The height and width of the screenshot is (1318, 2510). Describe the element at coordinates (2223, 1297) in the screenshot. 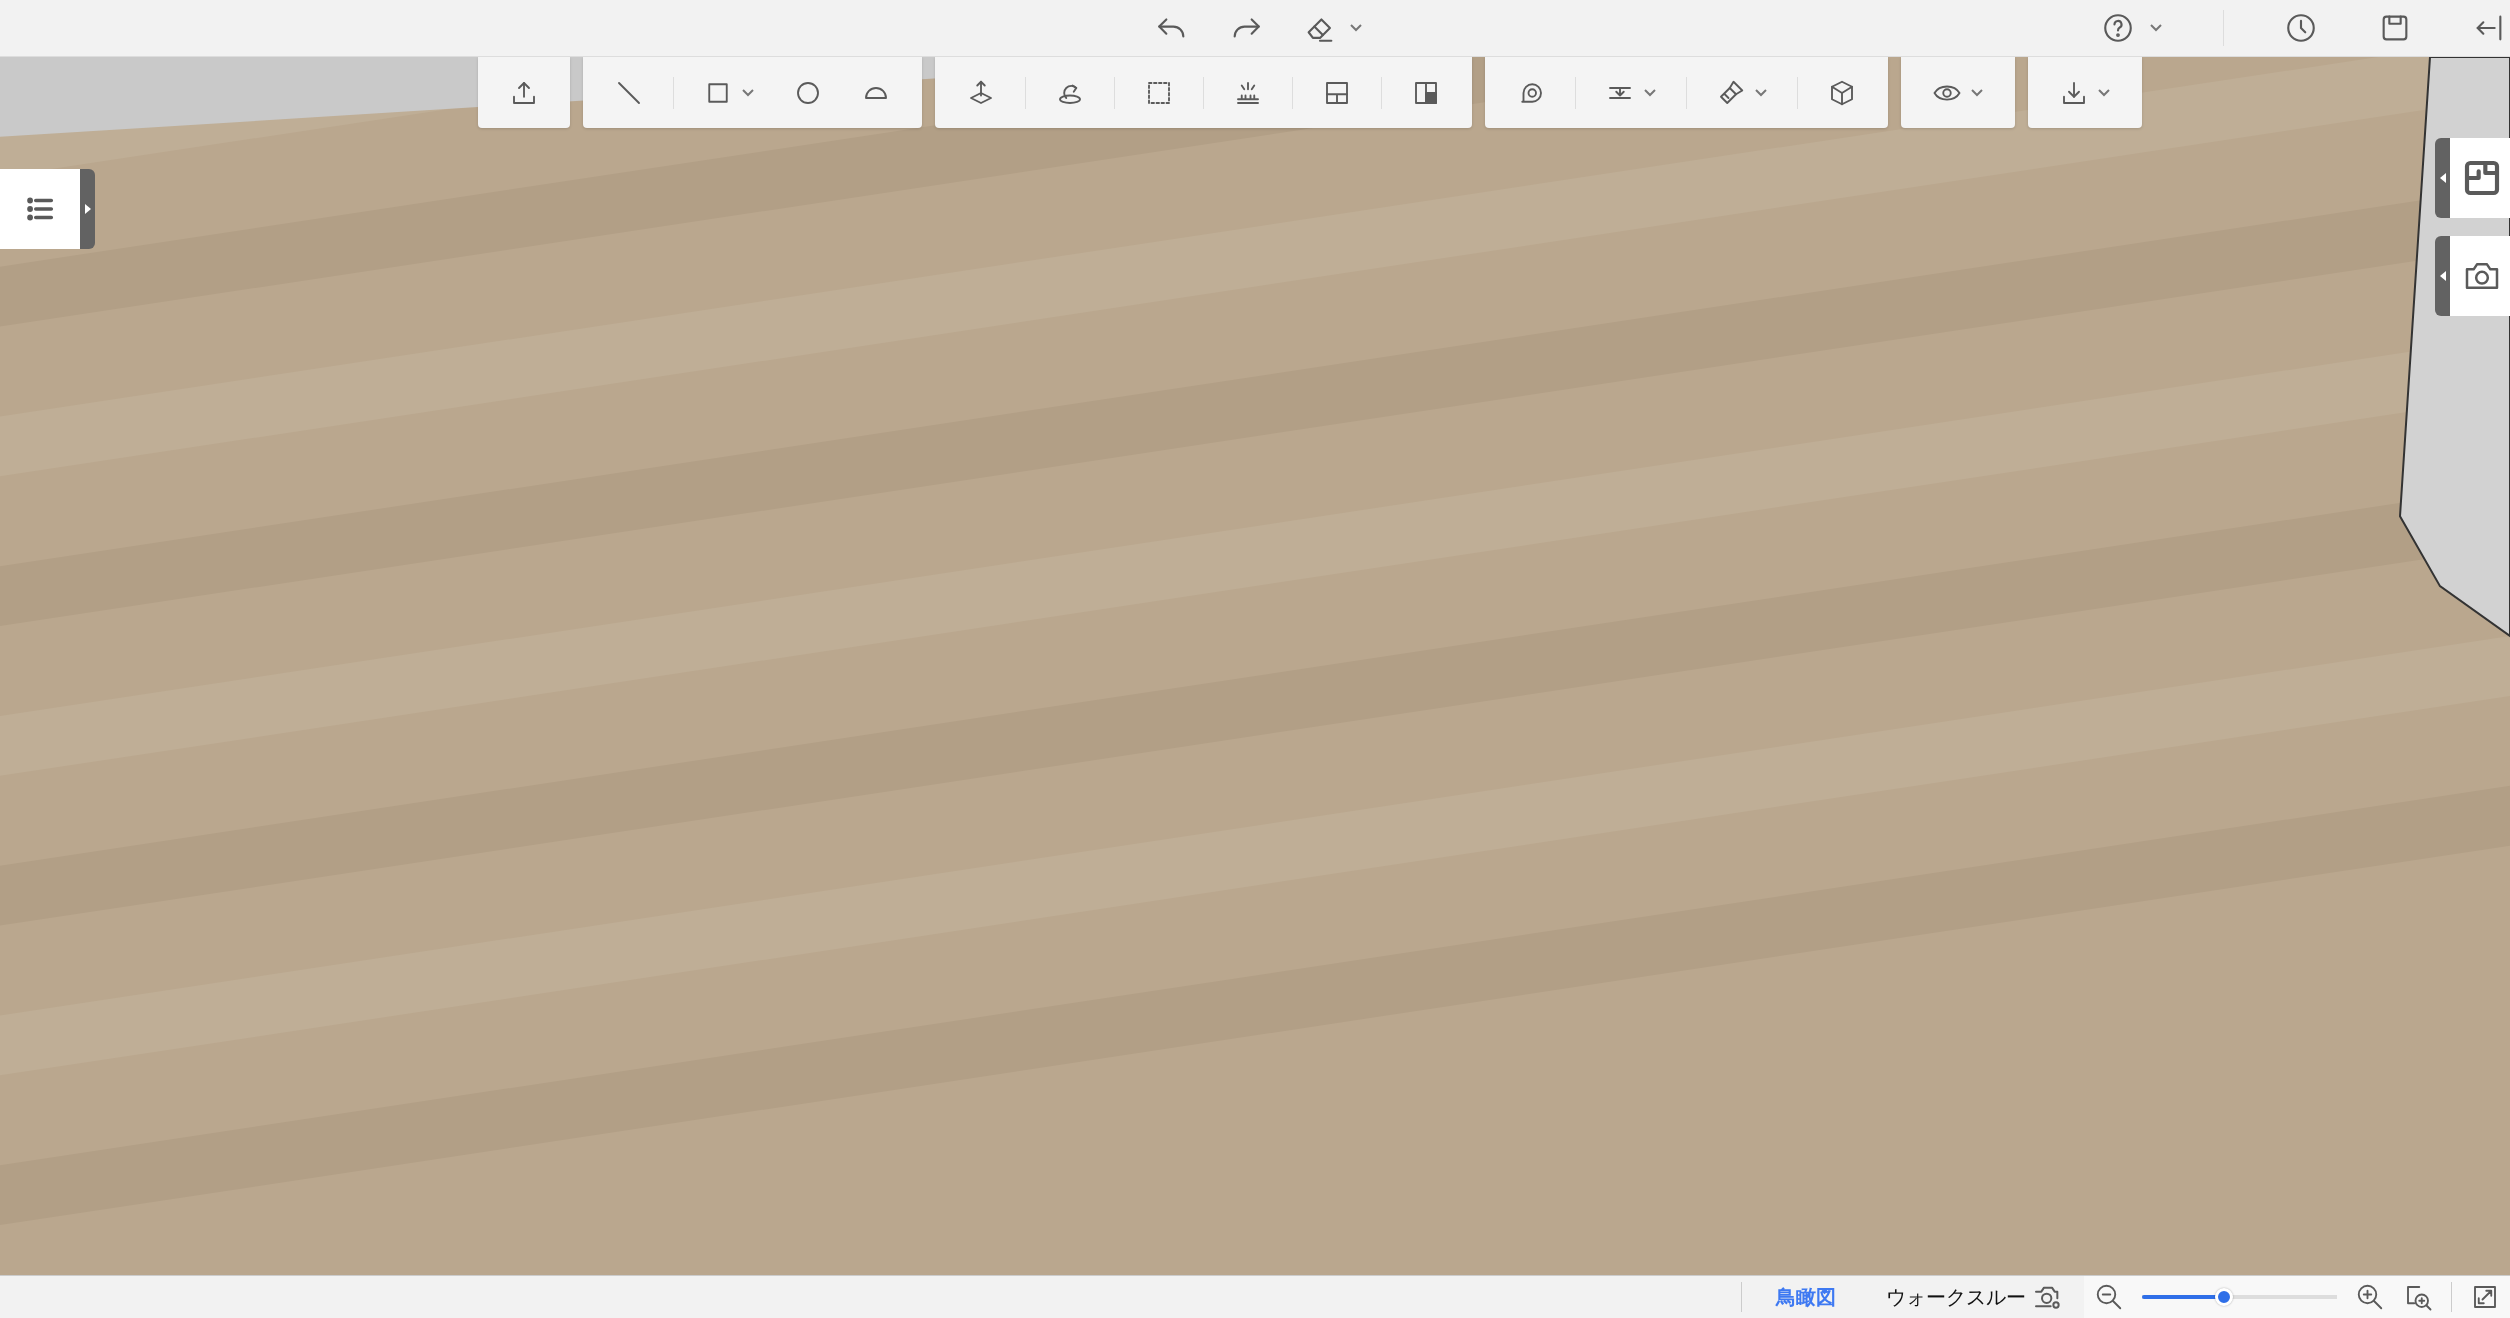

I see `slider-thumb` at that location.